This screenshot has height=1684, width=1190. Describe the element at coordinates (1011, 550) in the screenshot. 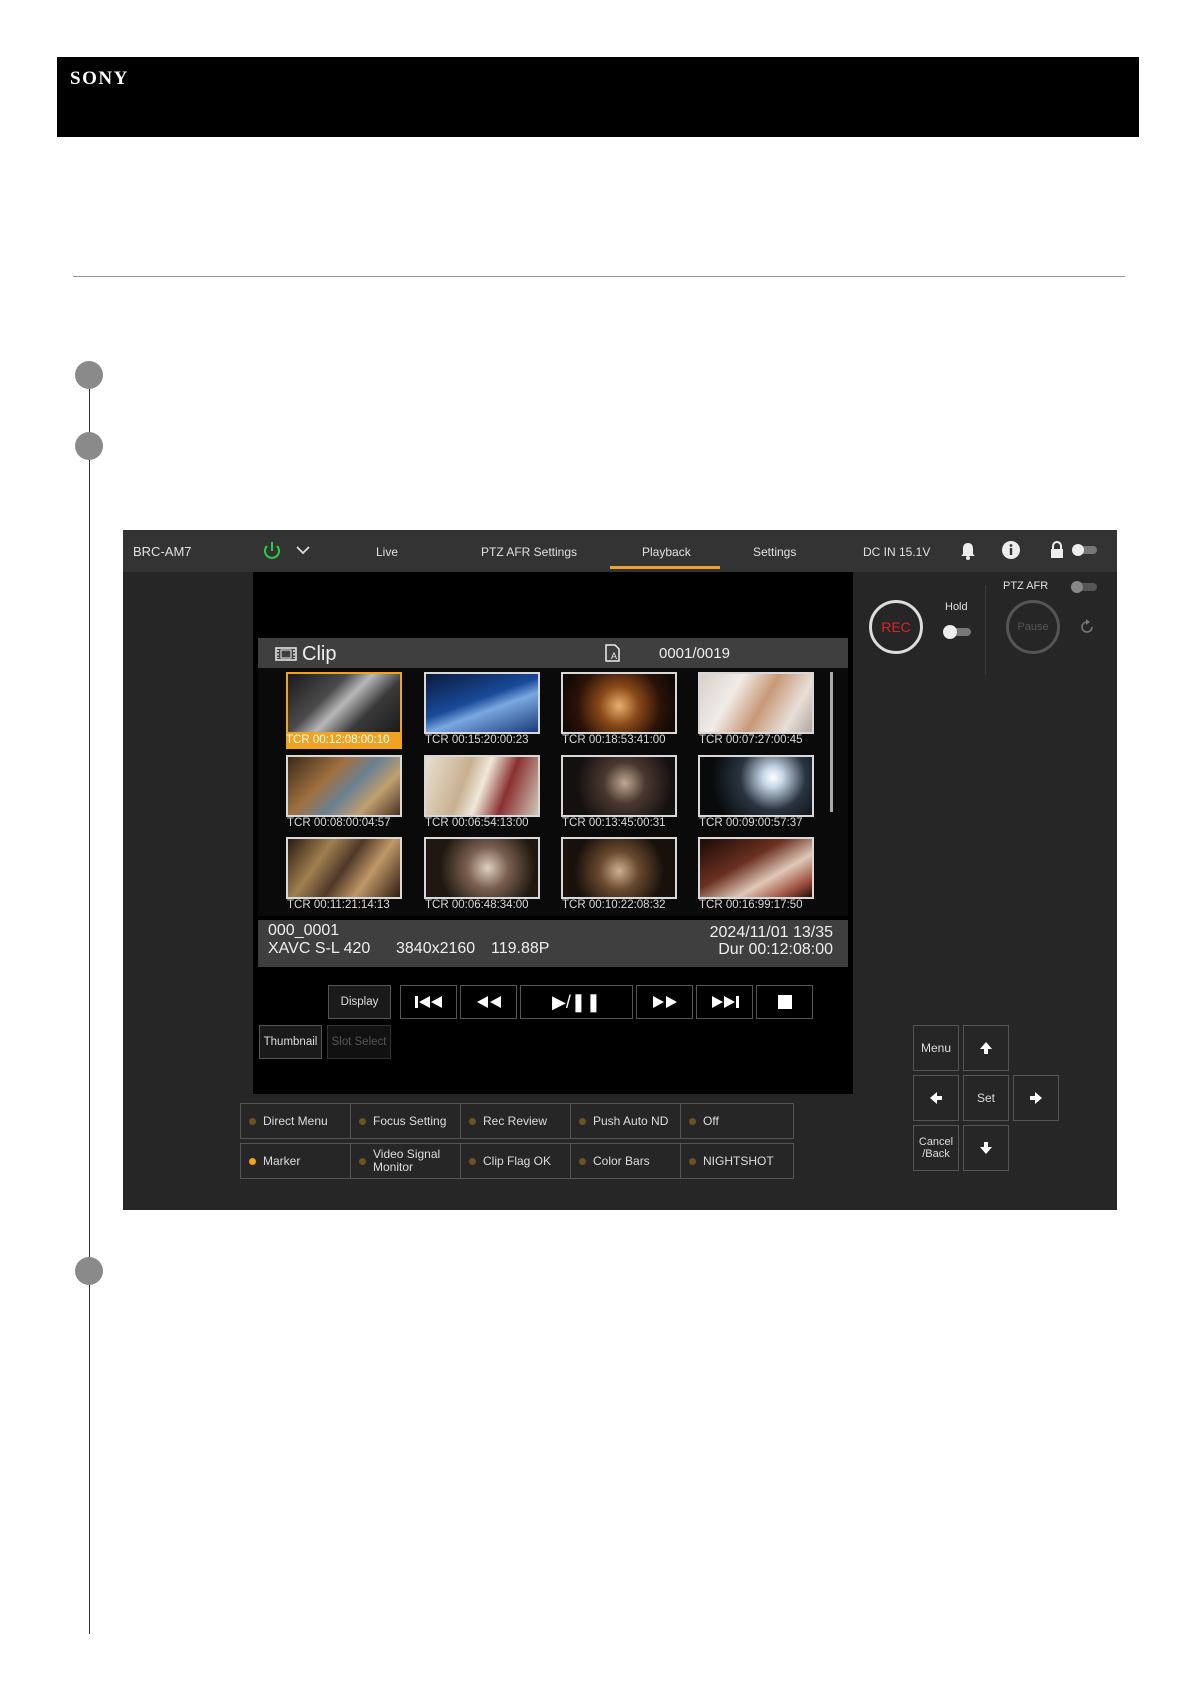

I see `info-icon` at that location.